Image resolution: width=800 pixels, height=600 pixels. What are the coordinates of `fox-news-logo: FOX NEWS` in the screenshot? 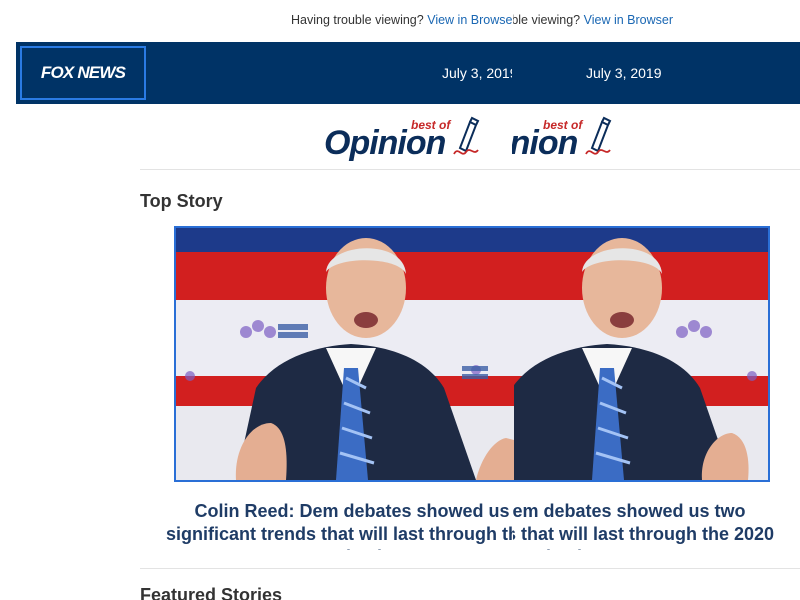 It's located at (83, 73).